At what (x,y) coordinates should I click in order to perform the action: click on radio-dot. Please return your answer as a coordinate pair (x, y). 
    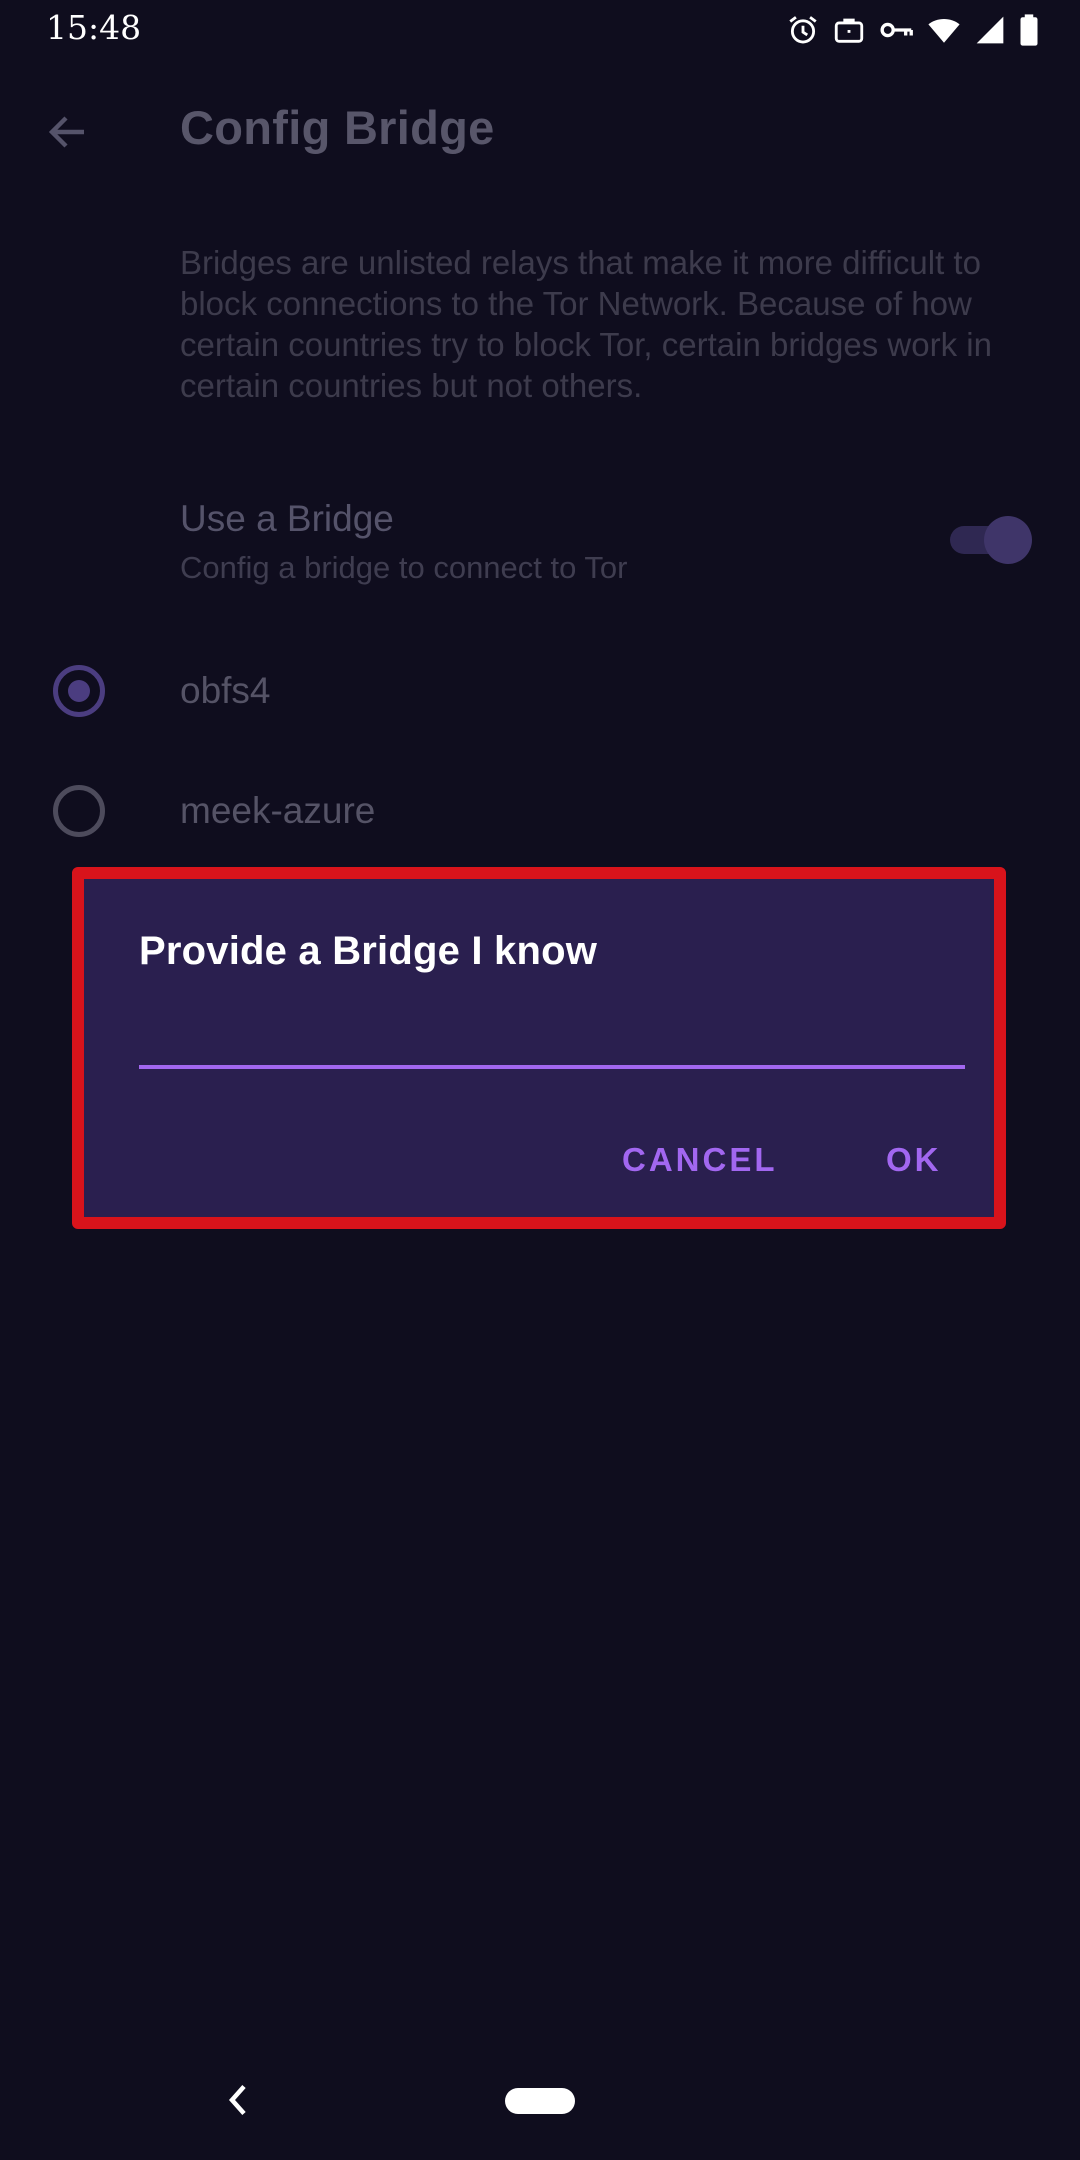
    Looking at the image, I should click on (79, 691).